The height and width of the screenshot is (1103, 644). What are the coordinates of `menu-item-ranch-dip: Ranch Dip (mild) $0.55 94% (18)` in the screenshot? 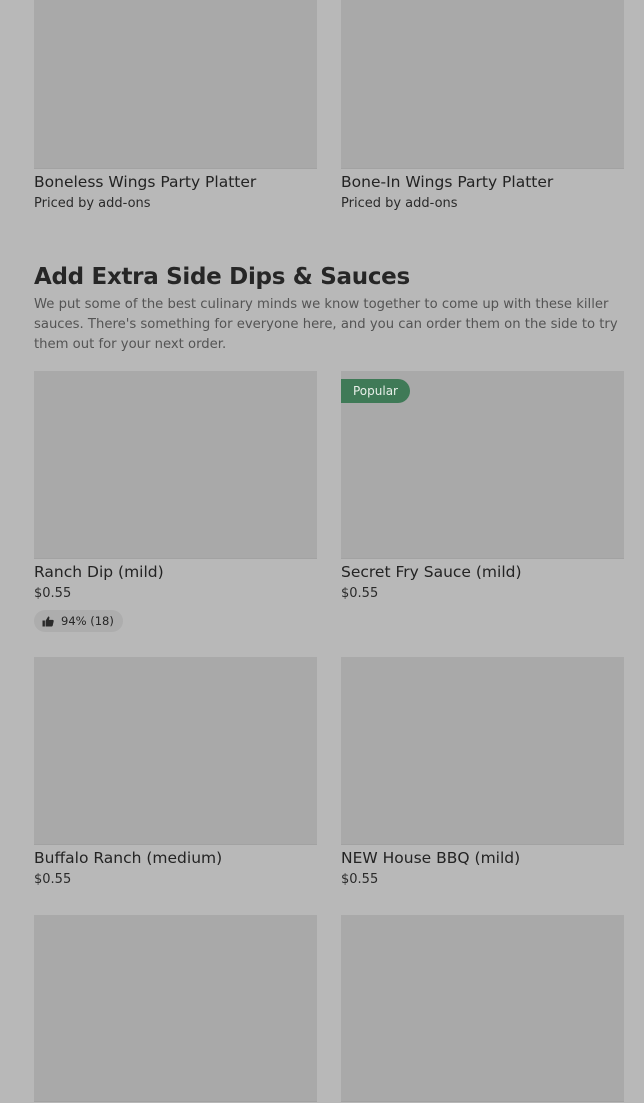 It's located at (175, 501).